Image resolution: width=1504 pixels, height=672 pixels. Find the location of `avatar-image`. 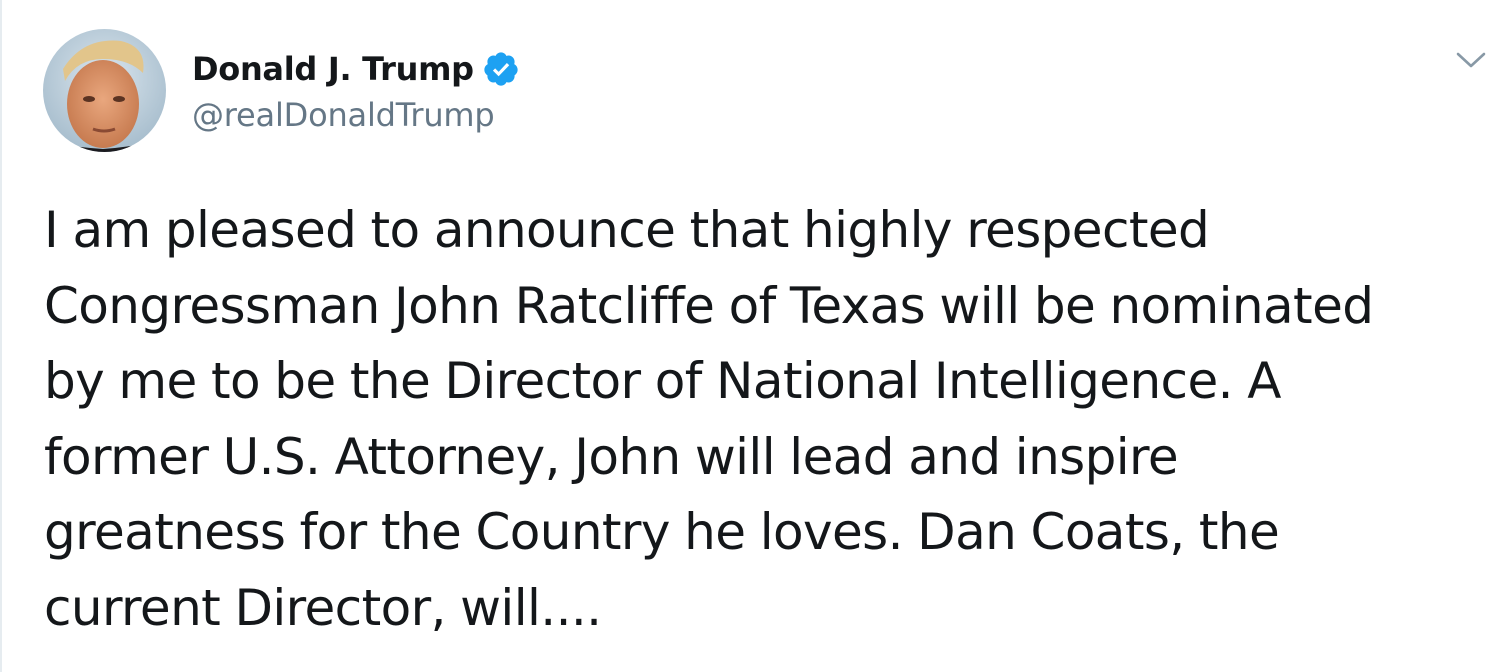

avatar-image is located at coordinates (104, 90).